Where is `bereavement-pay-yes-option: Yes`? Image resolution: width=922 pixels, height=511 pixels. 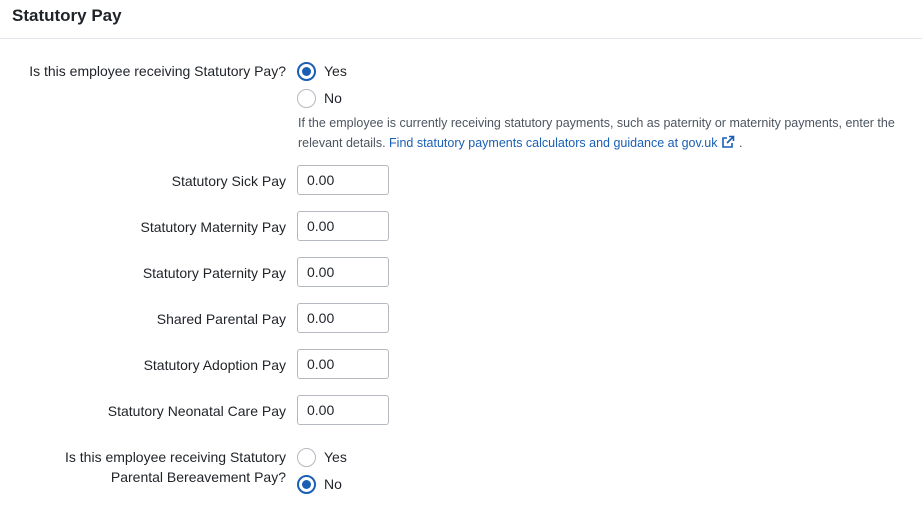 bereavement-pay-yes-option: Yes is located at coordinates (322, 457).